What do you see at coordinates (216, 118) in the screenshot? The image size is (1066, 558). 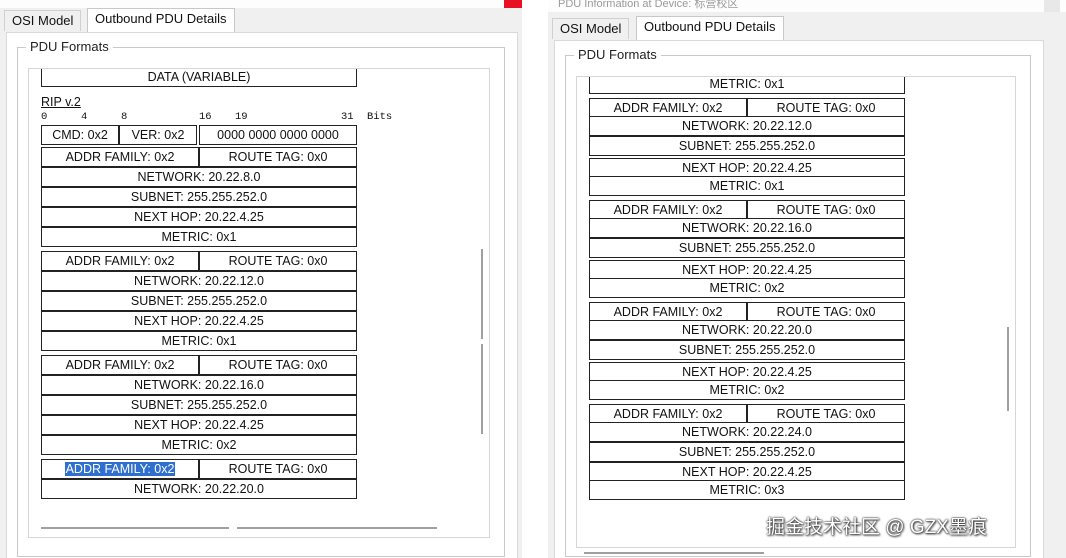 I see `bit-ruler: 0 4 8 16 19 31 Bits` at bounding box center [216, 118].